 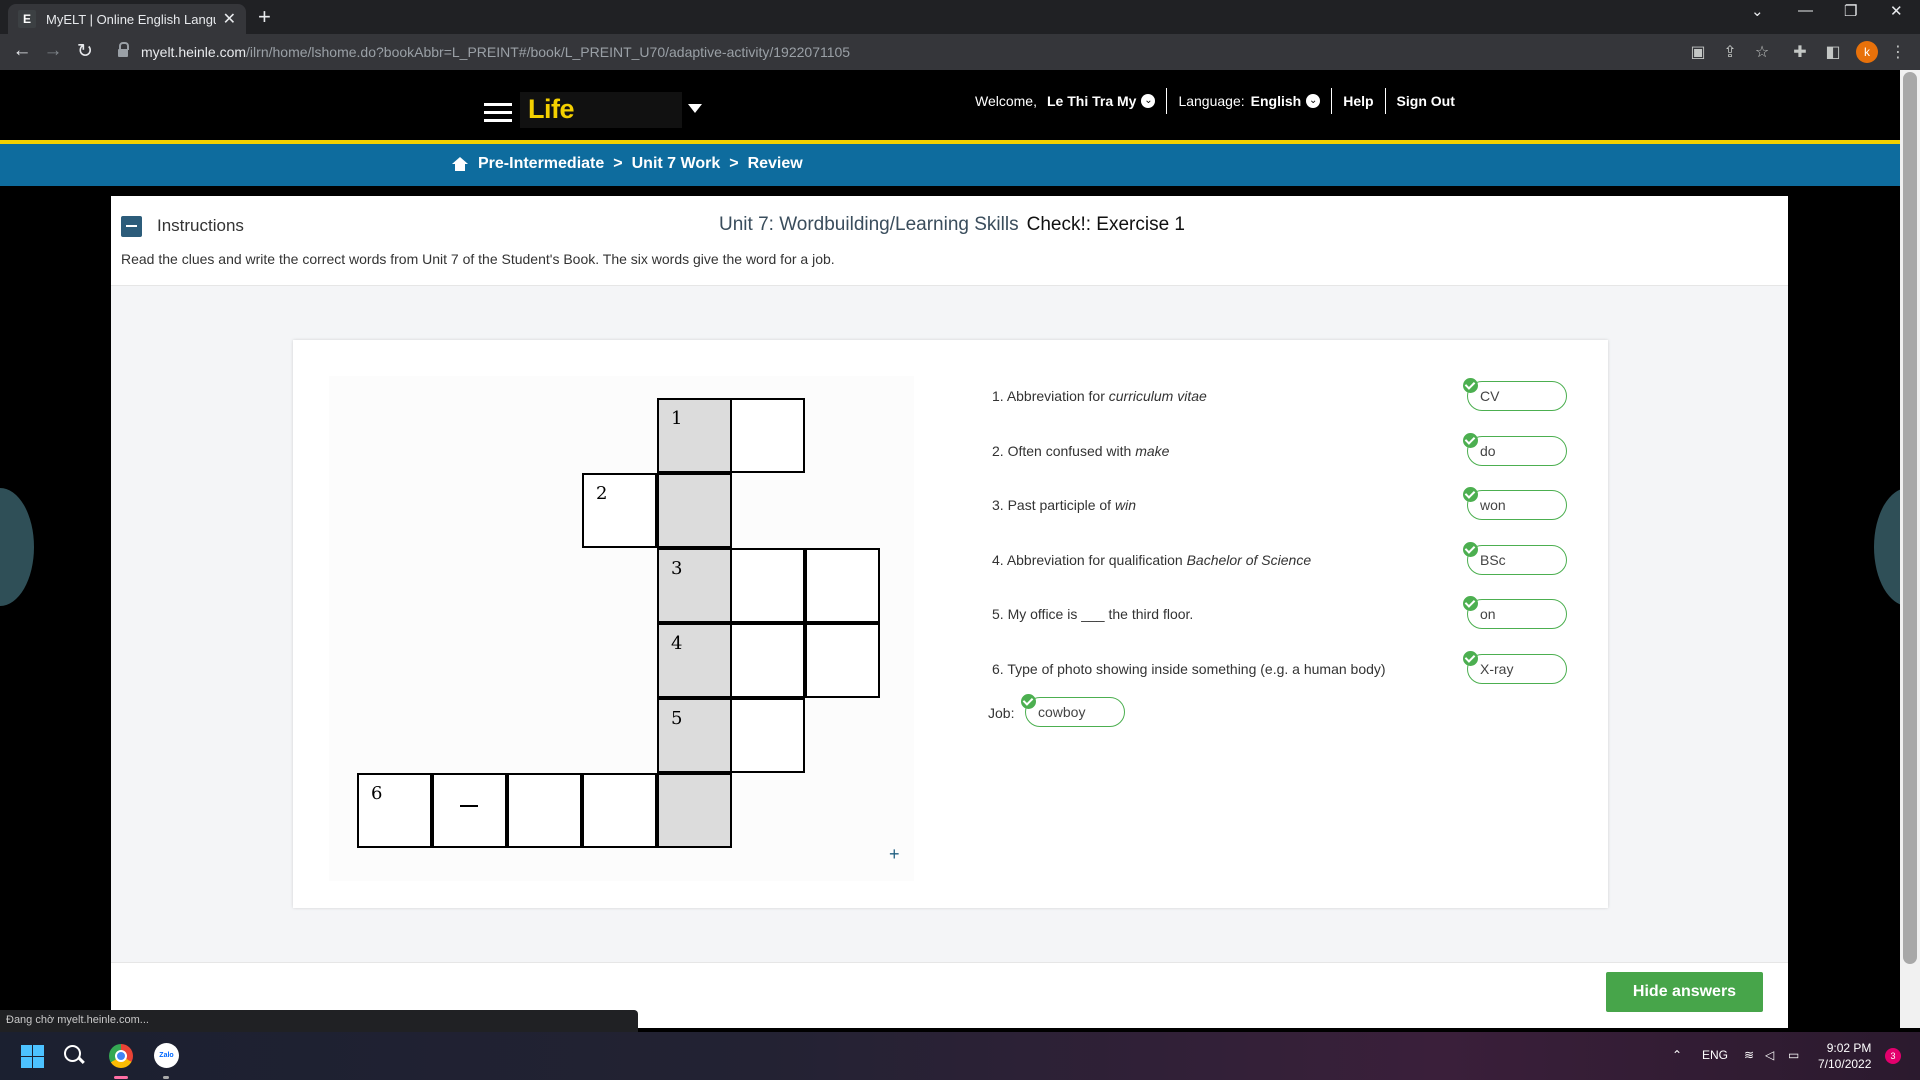 What do you see at coordinates (1715, 1055) in the screenshot?
I see `input-language: ENG` at bounding box center [1715, 1055].